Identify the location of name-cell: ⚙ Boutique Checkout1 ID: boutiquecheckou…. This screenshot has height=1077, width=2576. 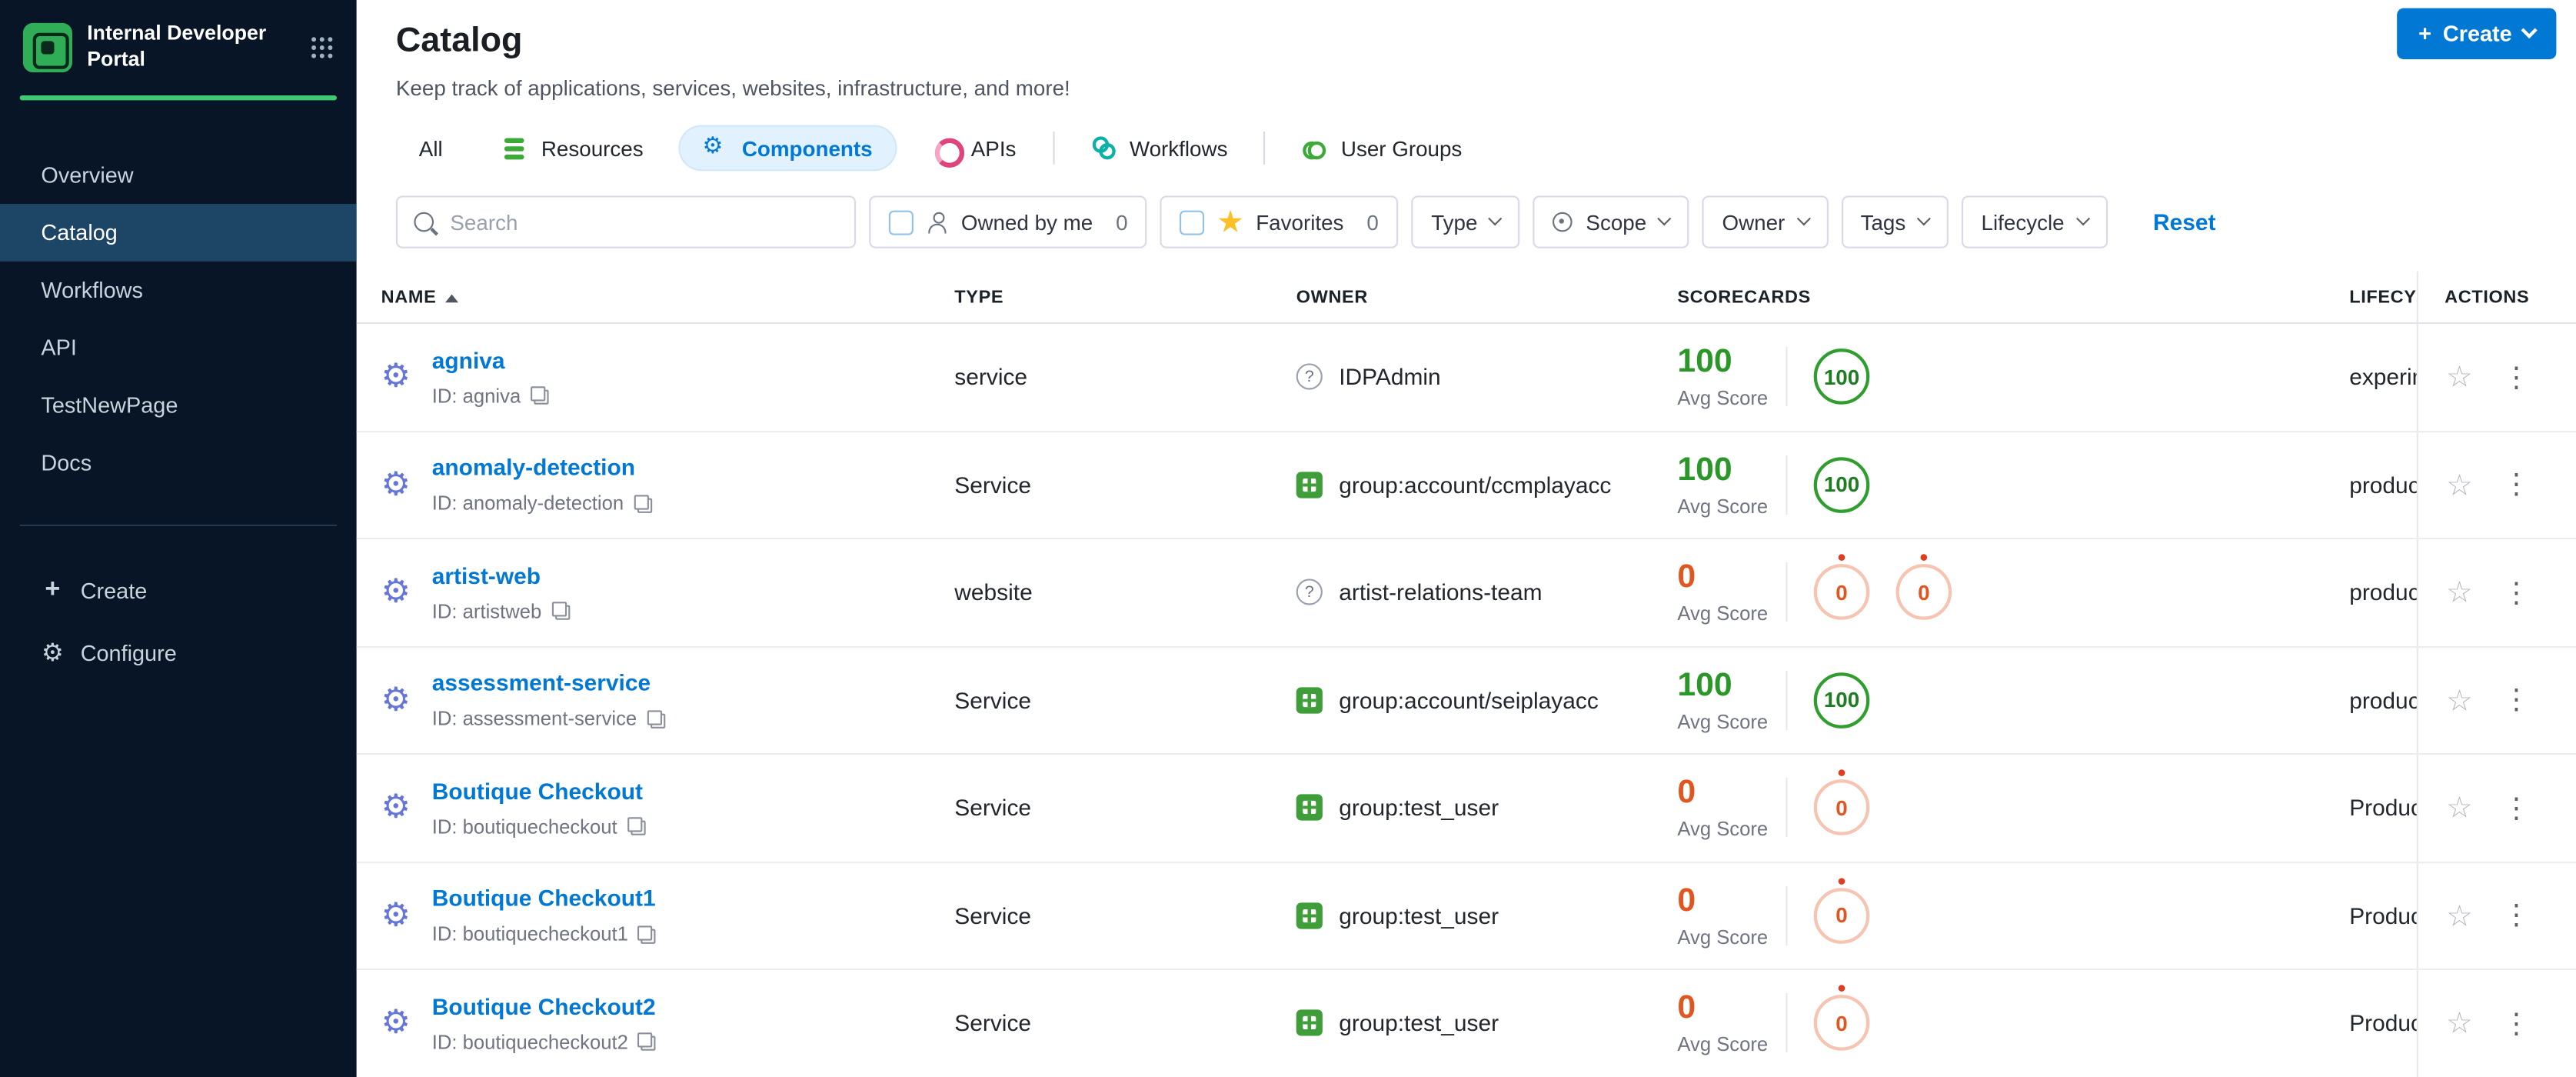
(668, 915).